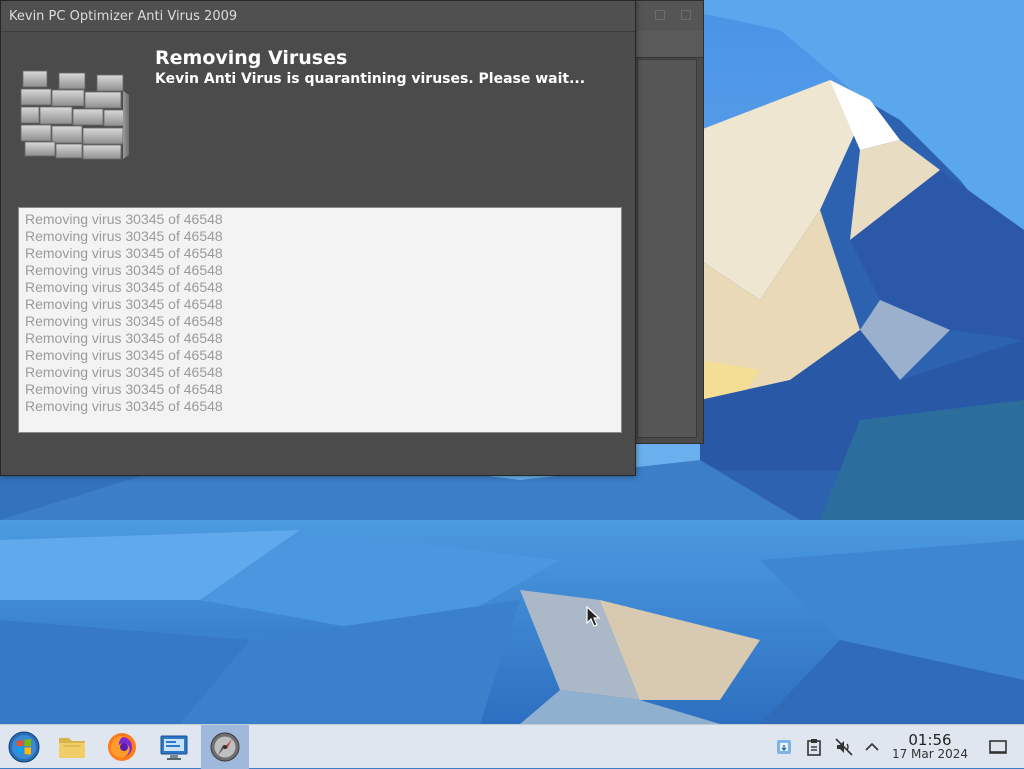 Image resolution: width=1024 pixels, height=769 pixels. Describe the element at coordinates (930, 754) in the screenshot. I see `clock-date: 17 Mar 2024` at that location.